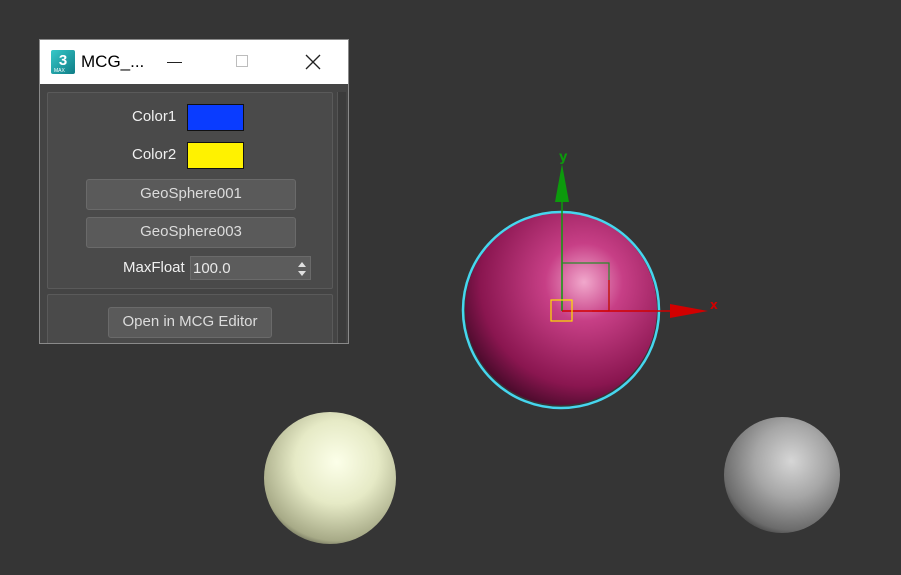  Describe the element at coordinates (561, 309) in the screenshot. I see `selected-sphere` at that location.